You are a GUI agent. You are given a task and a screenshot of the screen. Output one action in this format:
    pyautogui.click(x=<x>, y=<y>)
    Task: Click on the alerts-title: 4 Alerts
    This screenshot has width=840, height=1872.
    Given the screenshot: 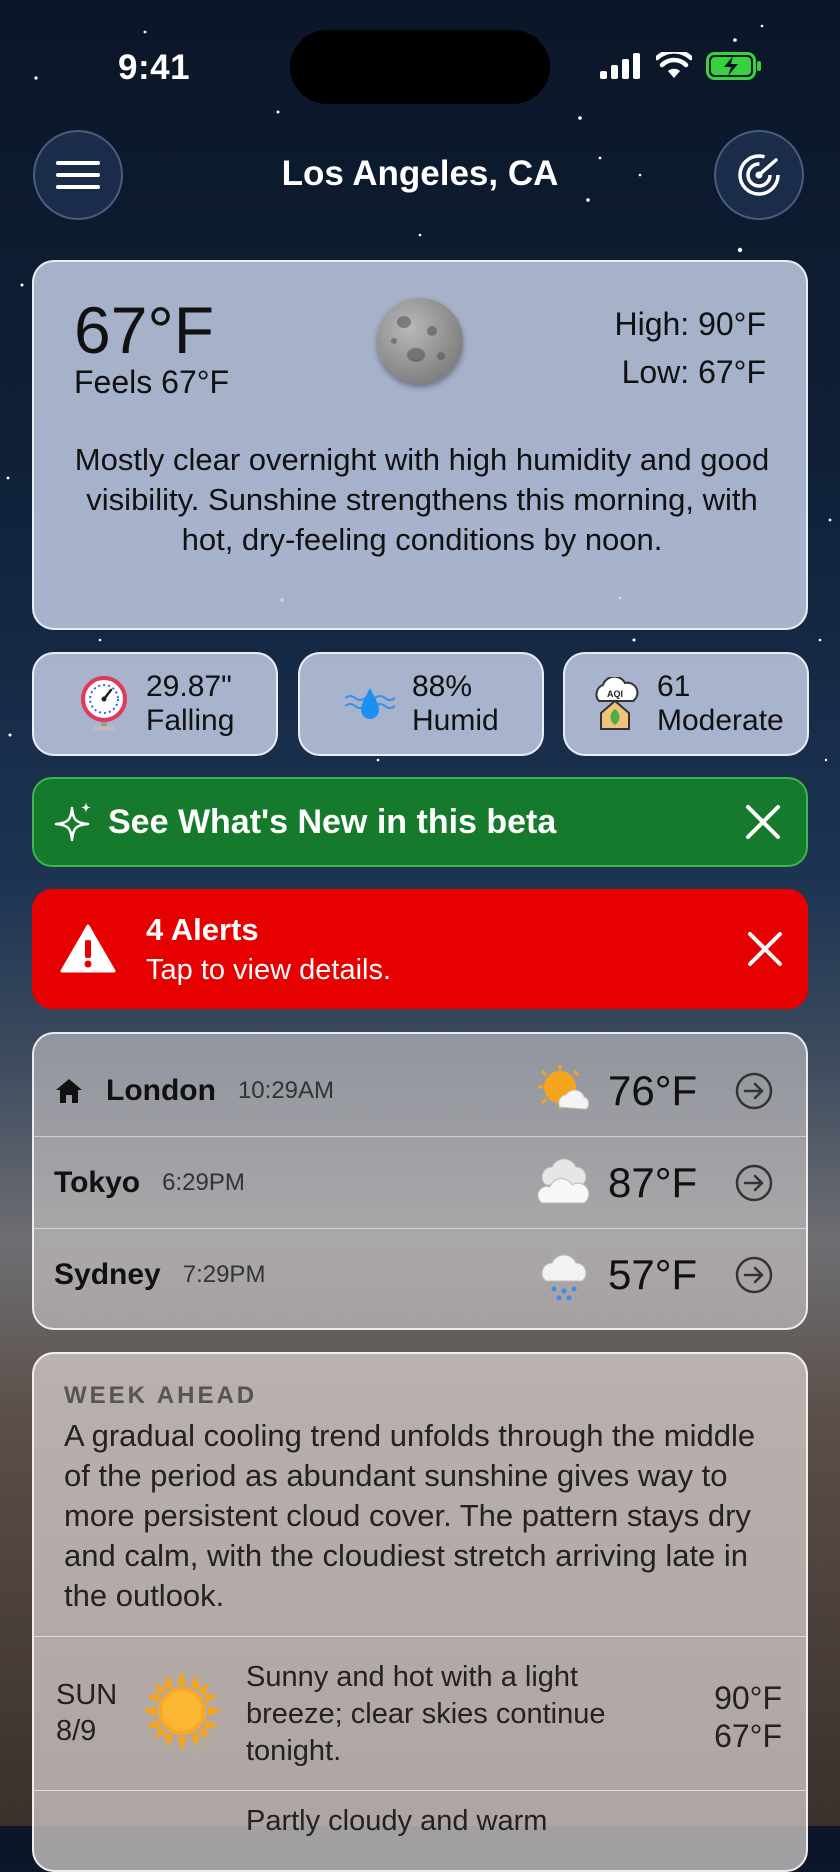 What is the action you would take?
    pyautogui.click(x=202, y=929)
    